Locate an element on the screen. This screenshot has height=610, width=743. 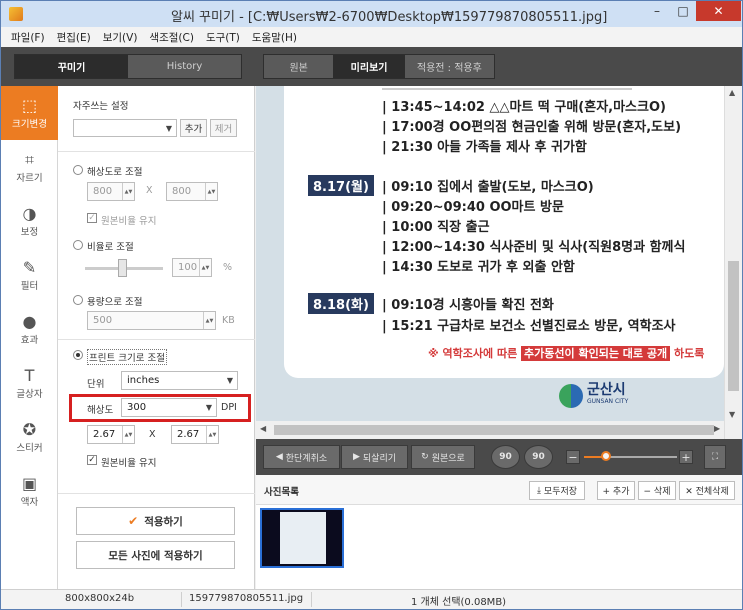
photo-list-header: 사진목록 ⤓ 모두저장 + 추가 − 삭제 ✕ 전체삭제 is located at coordinates (499, 490).